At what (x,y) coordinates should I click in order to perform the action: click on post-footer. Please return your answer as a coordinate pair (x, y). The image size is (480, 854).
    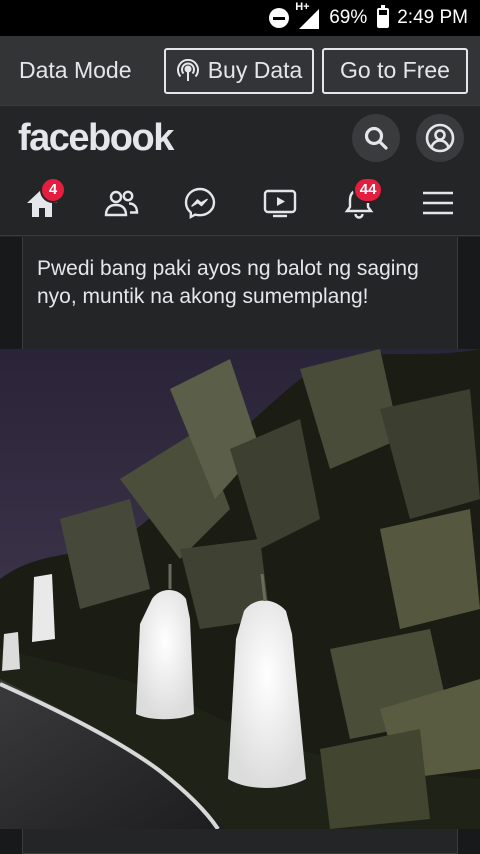
    Looking at the image, I should click on (240, 841).